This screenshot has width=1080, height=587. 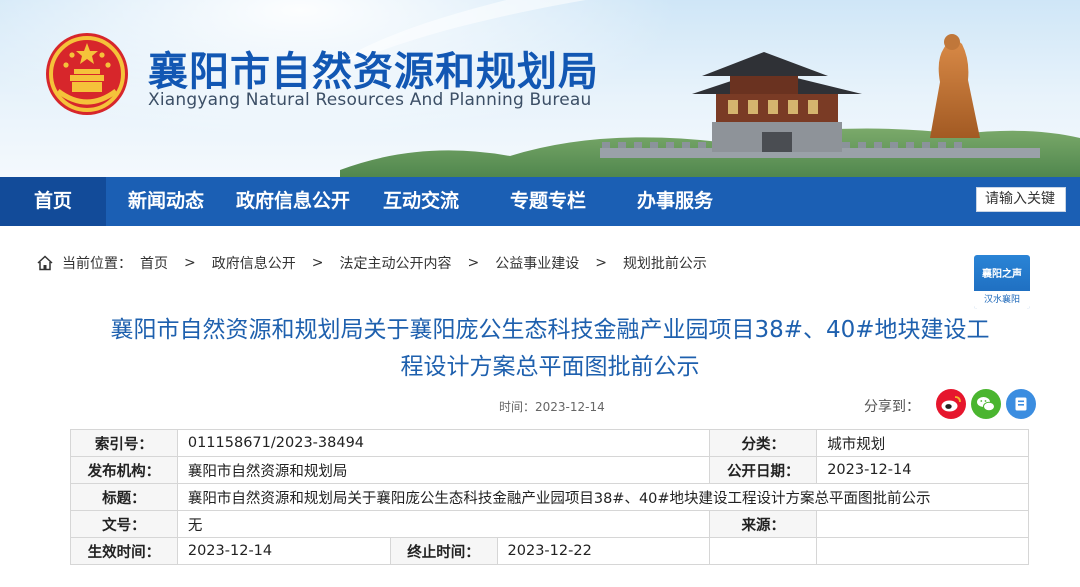 What do you see at coordinates (124, 497) in the screenshot?
I see `title-label: 标题：` at bounding box center [124, 497].